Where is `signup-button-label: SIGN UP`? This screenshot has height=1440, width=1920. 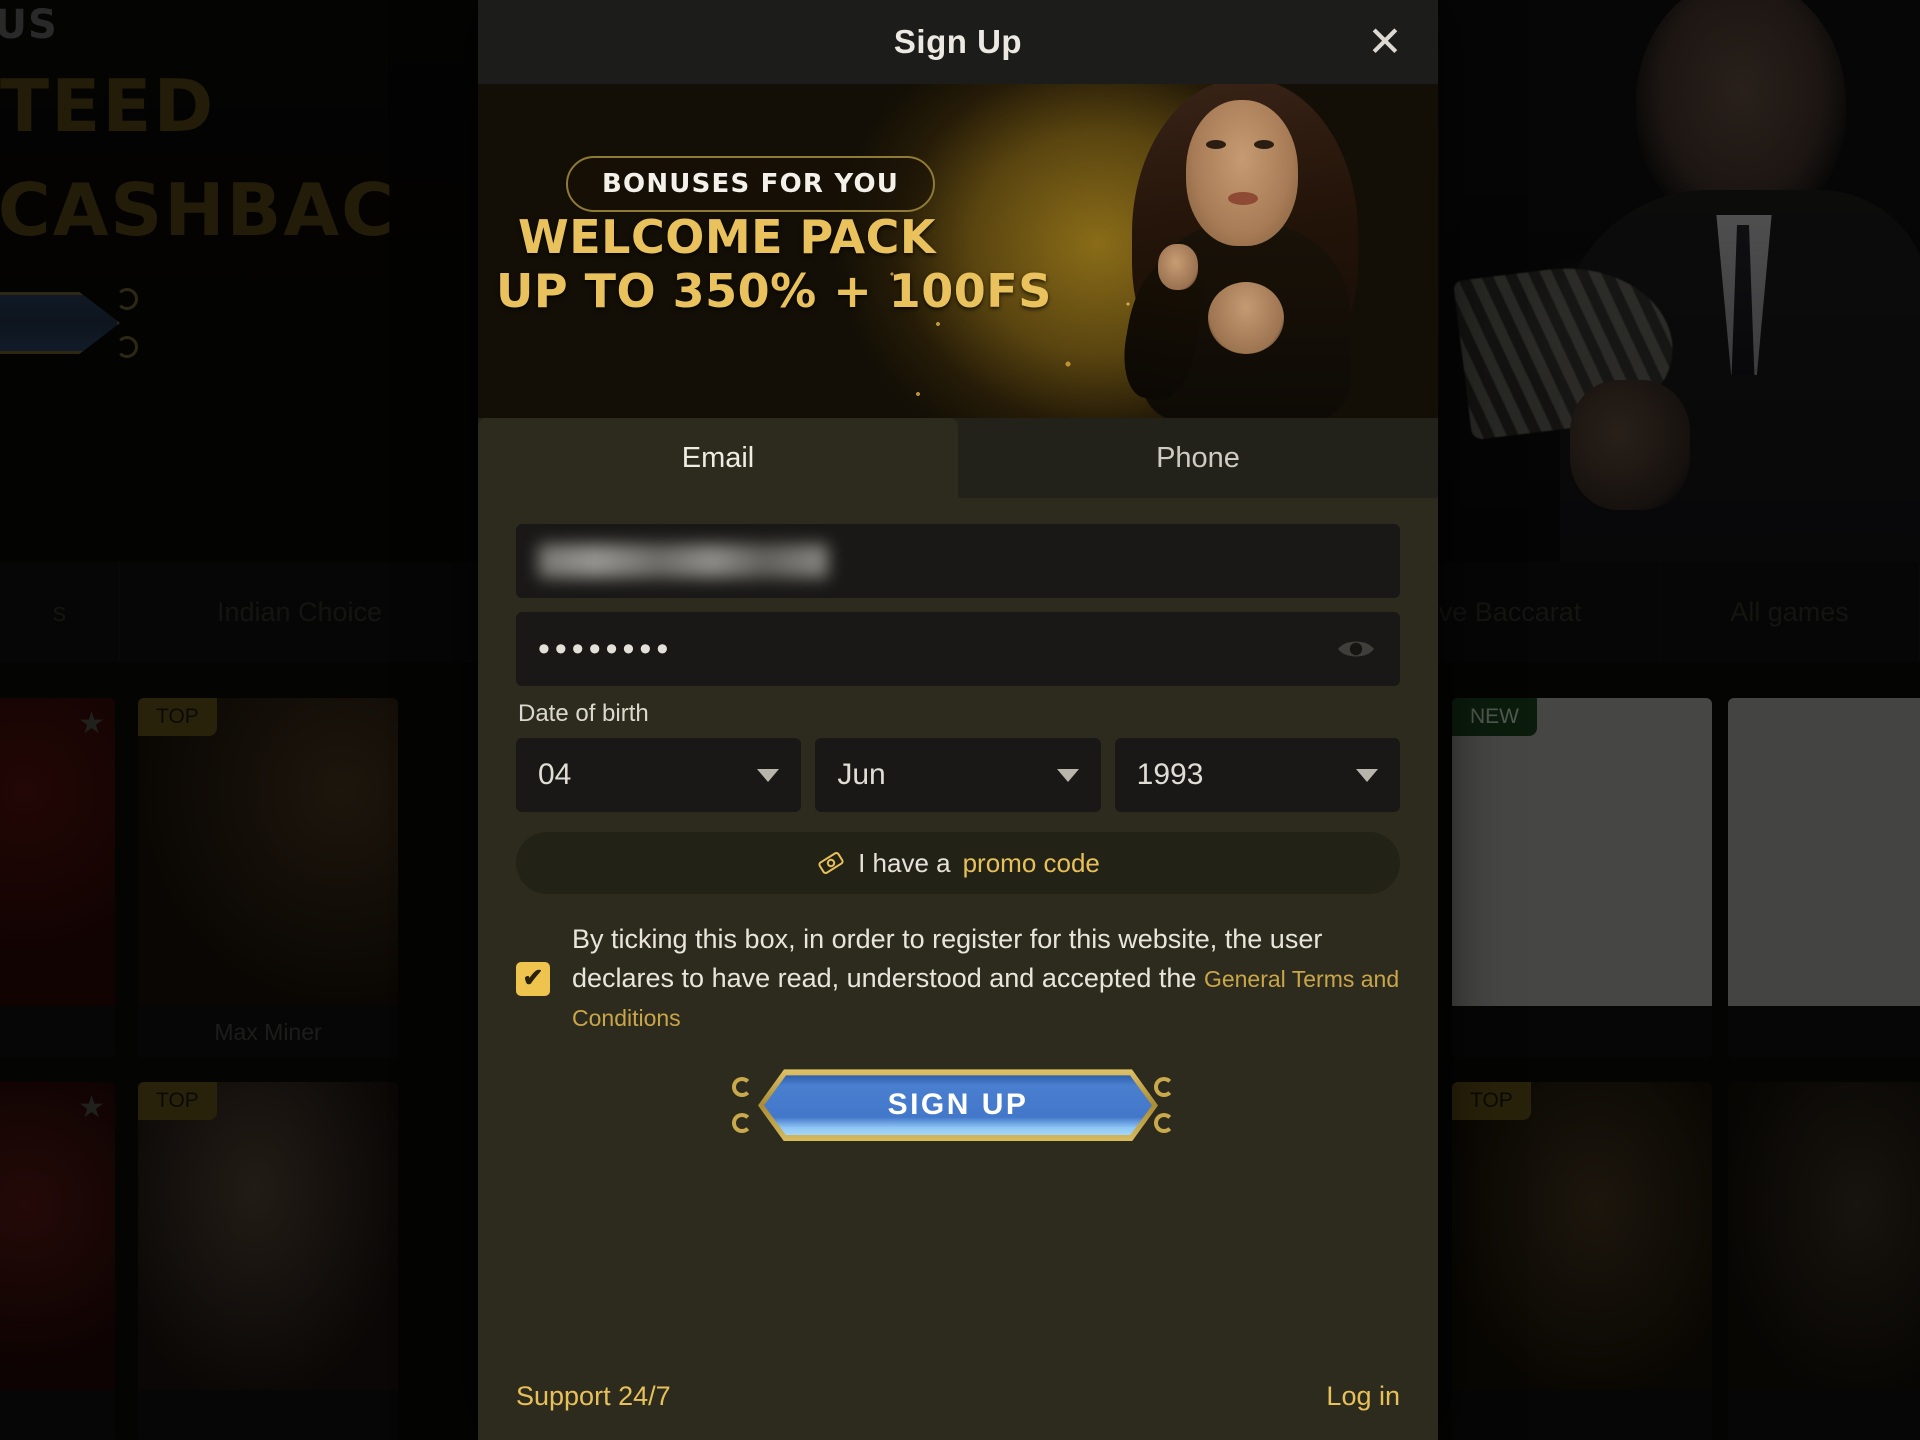 signup-button-label: SIGN UP is located at coordinates (958, 1105).